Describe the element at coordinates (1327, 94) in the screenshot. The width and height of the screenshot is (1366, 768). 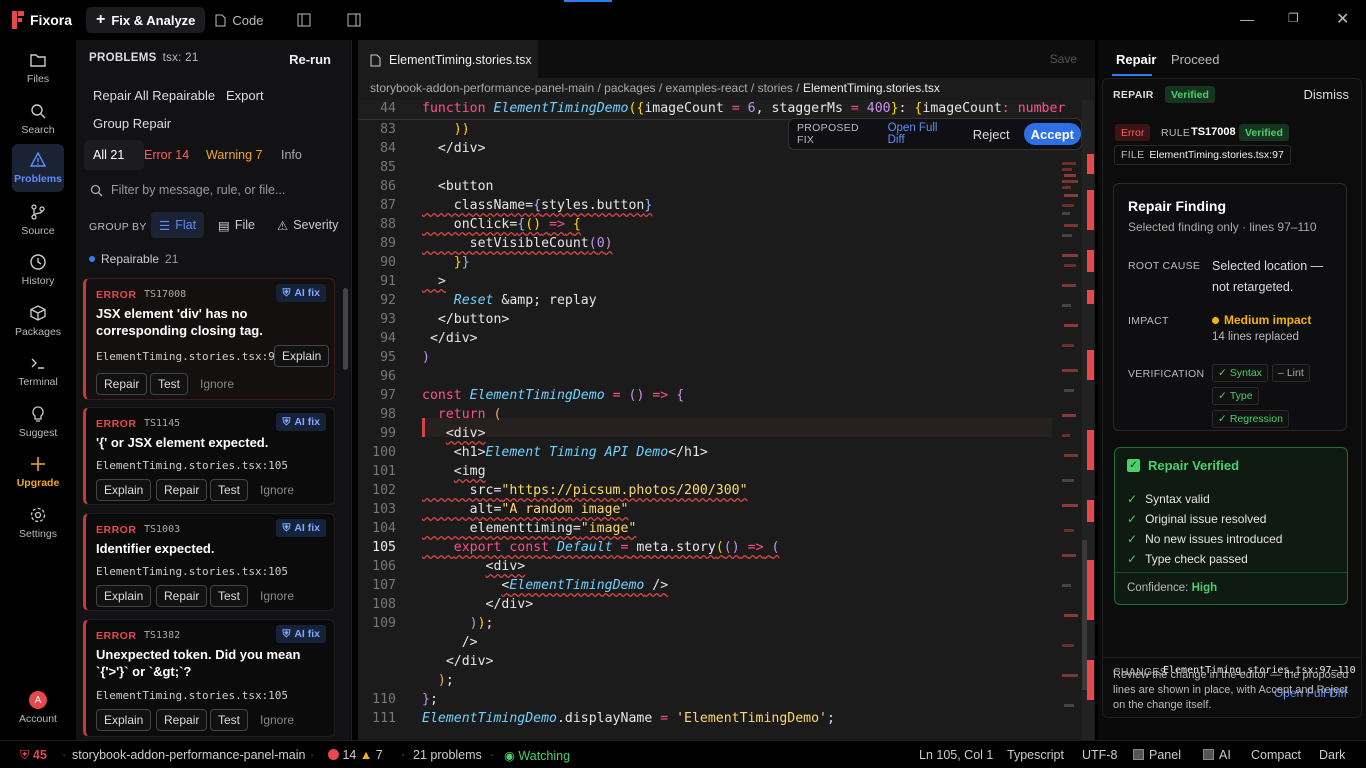
I see `dismiss-button: Dismiss` at that location.